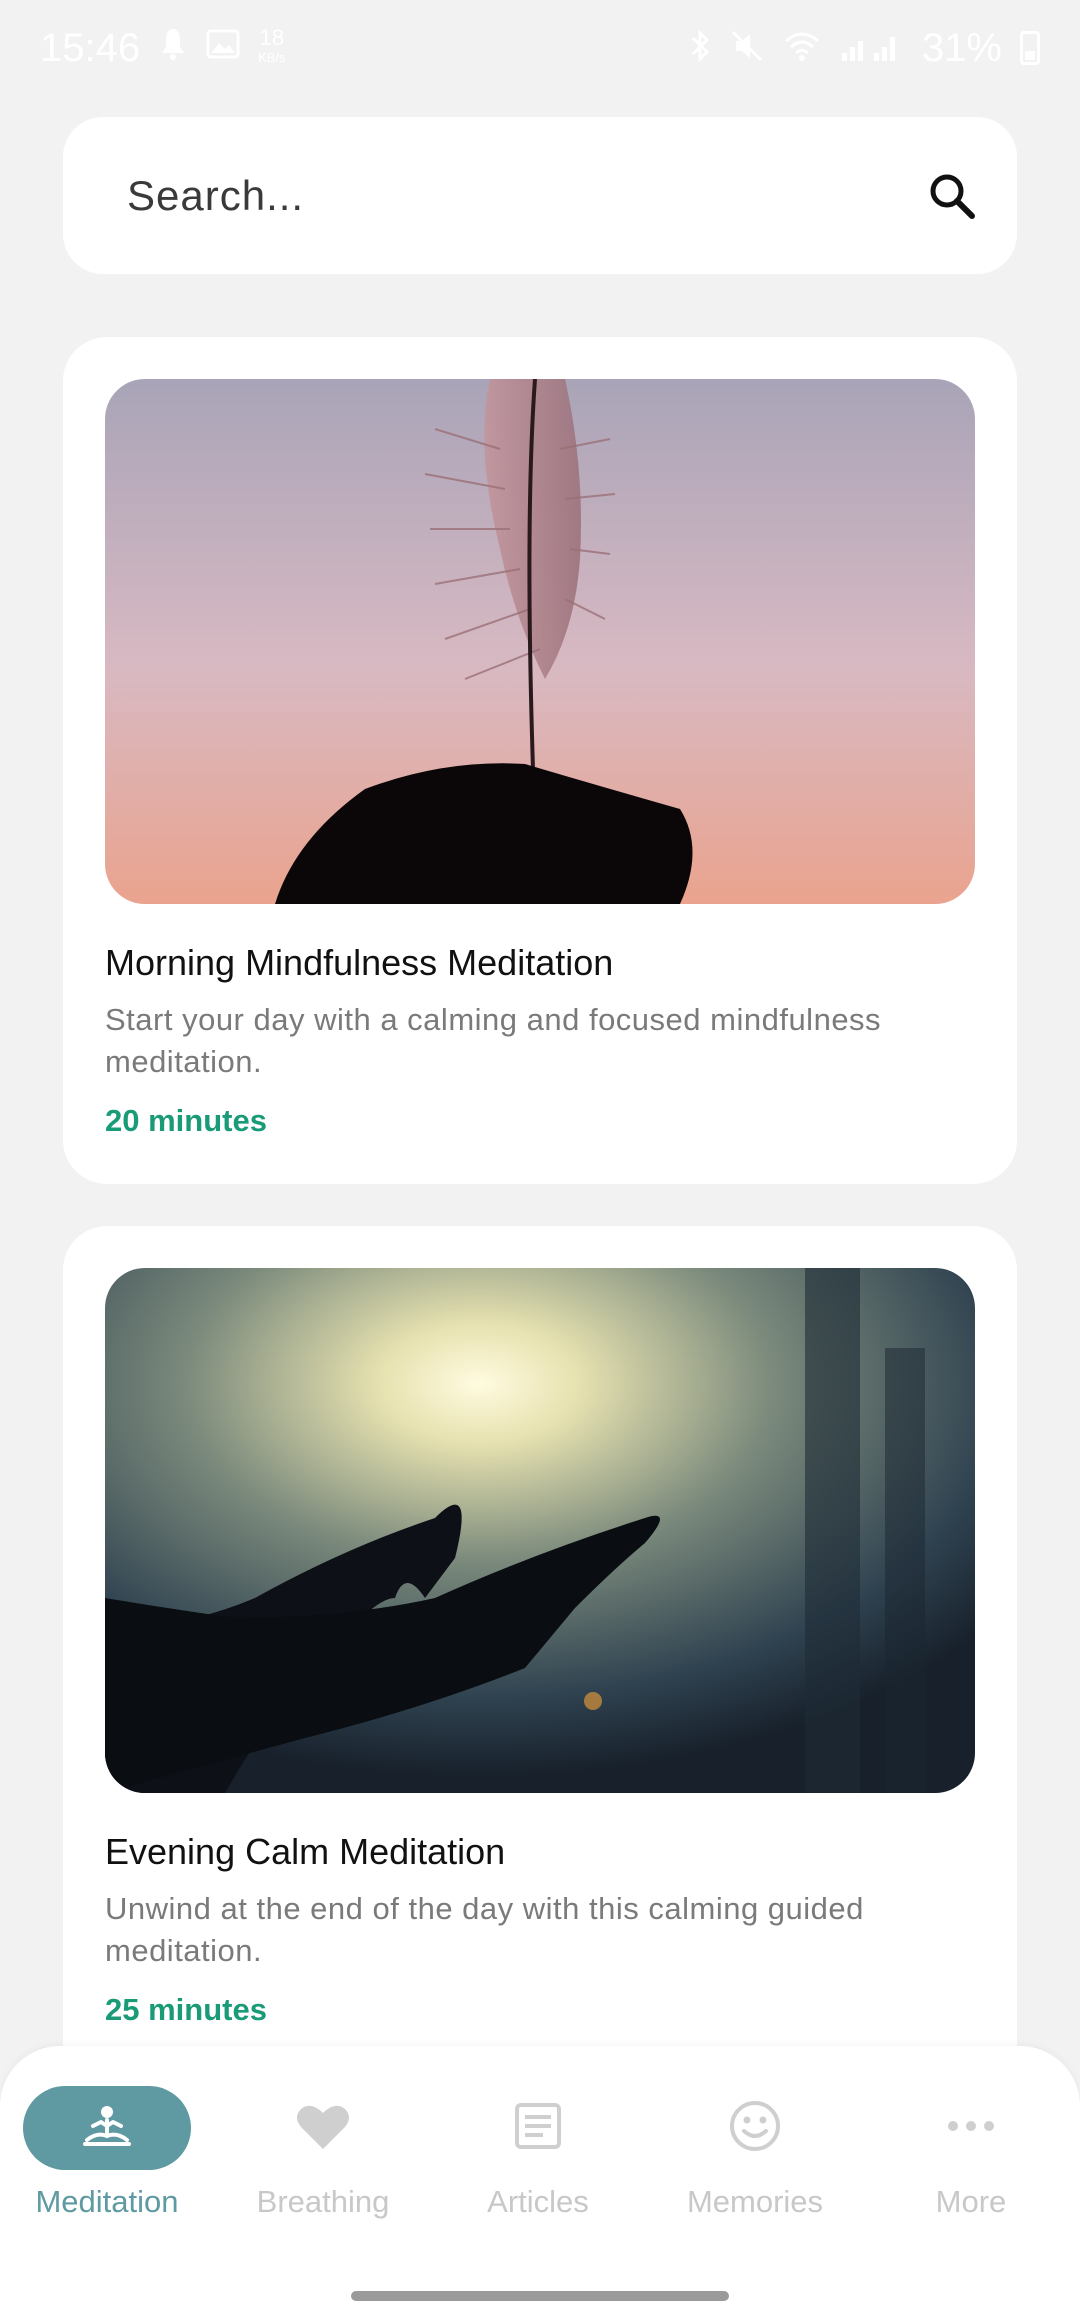 The width and height of the screenshot is (1080, 2316). Describe the element at coordinates (186, 1120) in the screenshot. I see `card-duration: 20 minutes` at that location.